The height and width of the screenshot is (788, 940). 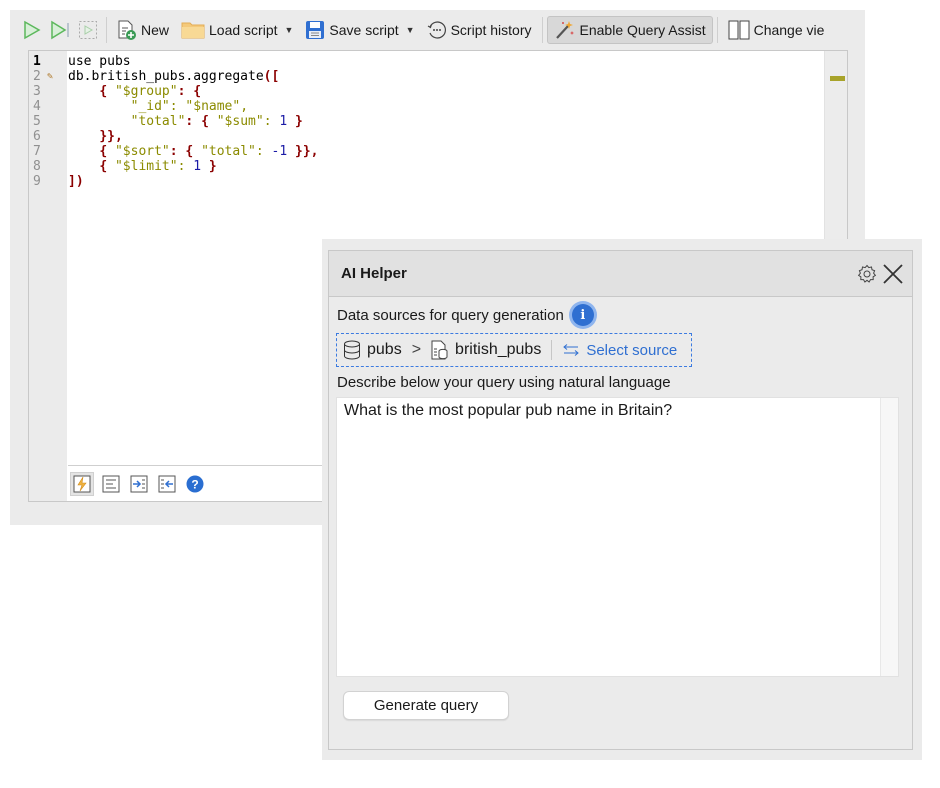 I want to click on query-code-icon, so click(x=82, y=484).